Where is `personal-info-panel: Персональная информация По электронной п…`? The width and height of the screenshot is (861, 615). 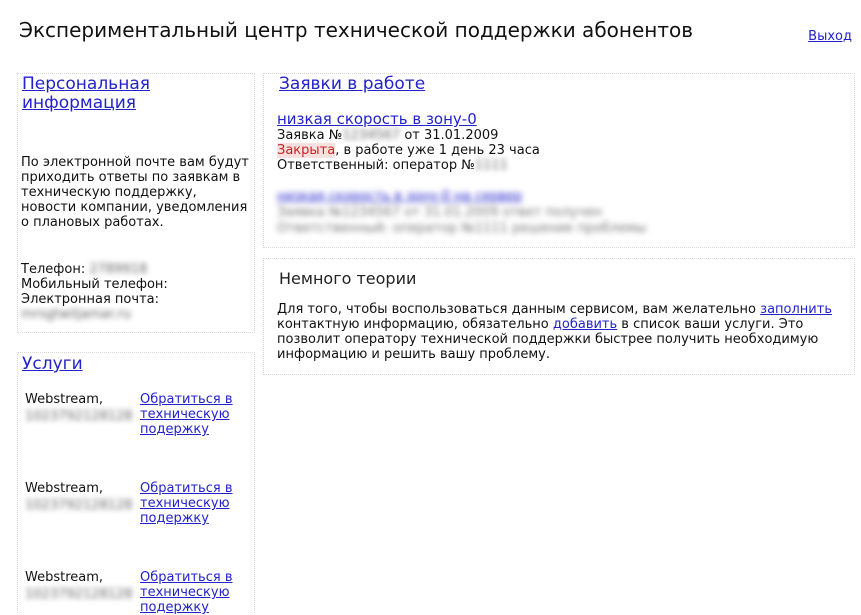 personal-info-panel: Персональная информация По электронной п… is located at coordinates (136, 203).